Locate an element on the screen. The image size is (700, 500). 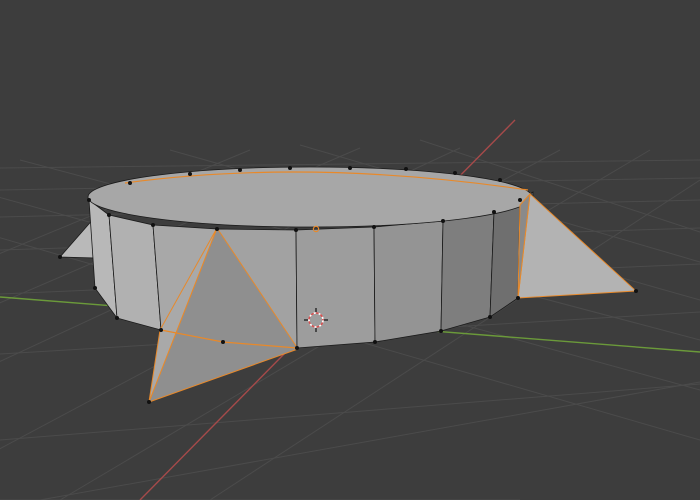
spike-right is located at coordinates (577, 245).